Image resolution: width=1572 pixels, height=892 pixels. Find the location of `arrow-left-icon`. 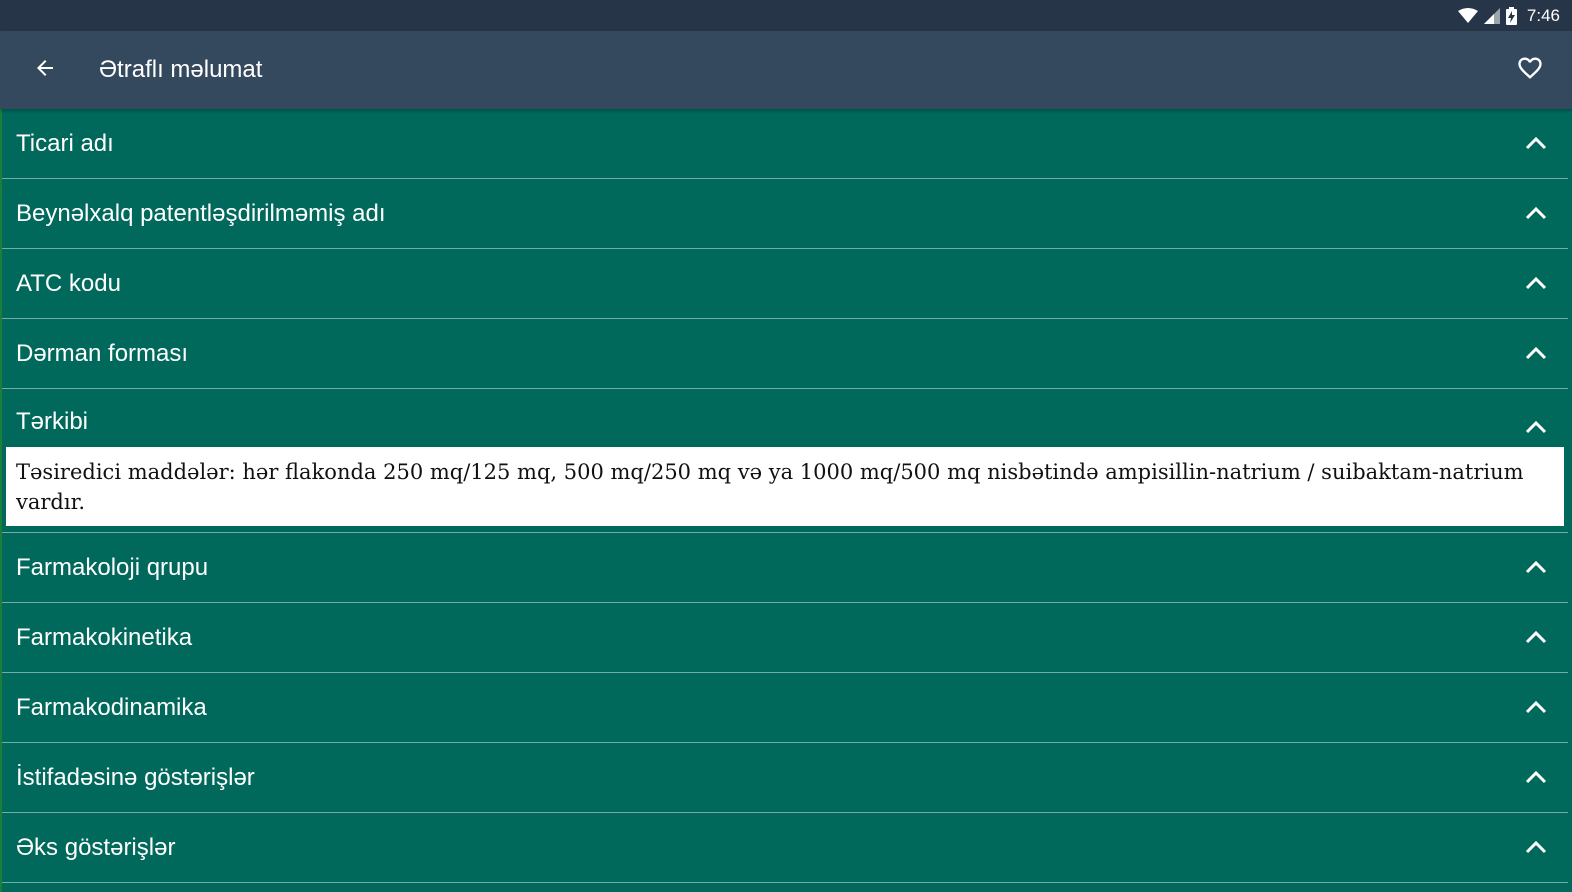

arrow-left-icon is located at coordinates (45, 70).